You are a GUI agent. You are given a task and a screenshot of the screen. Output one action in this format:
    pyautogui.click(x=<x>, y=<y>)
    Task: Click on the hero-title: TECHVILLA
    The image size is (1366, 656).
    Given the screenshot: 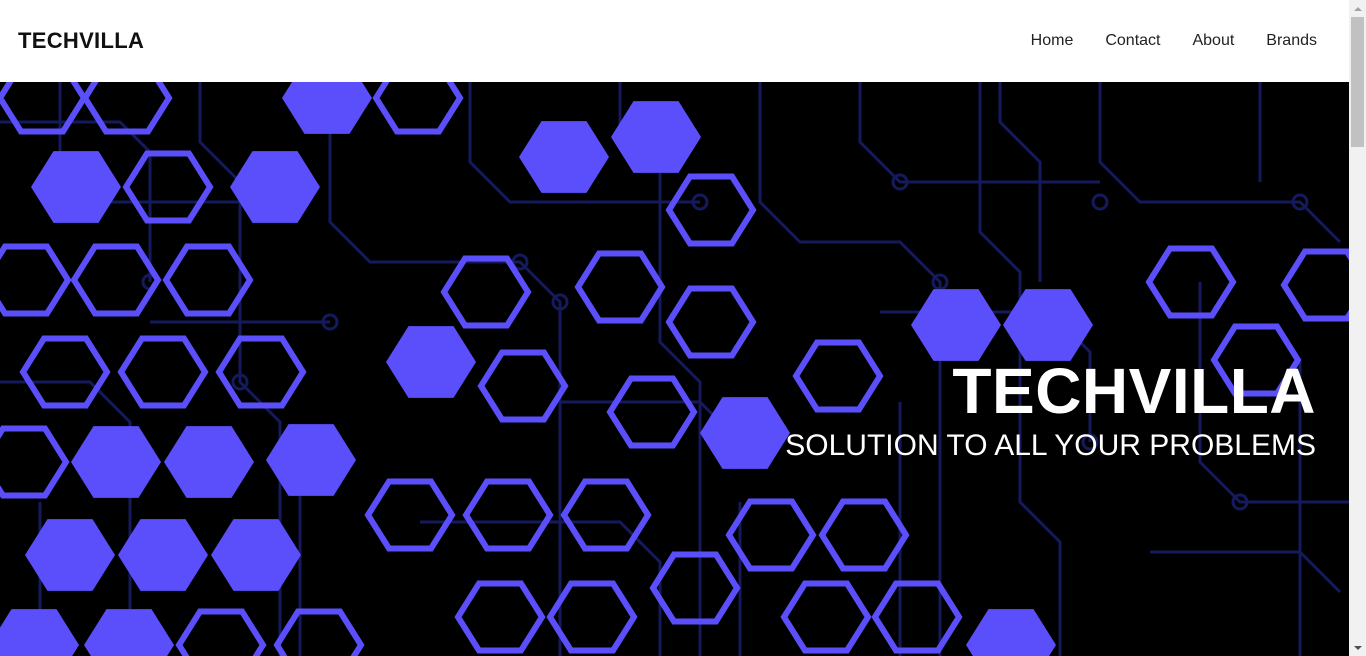 What is the action you would take?
    pyautogui.click(x=1134, y=391)
    